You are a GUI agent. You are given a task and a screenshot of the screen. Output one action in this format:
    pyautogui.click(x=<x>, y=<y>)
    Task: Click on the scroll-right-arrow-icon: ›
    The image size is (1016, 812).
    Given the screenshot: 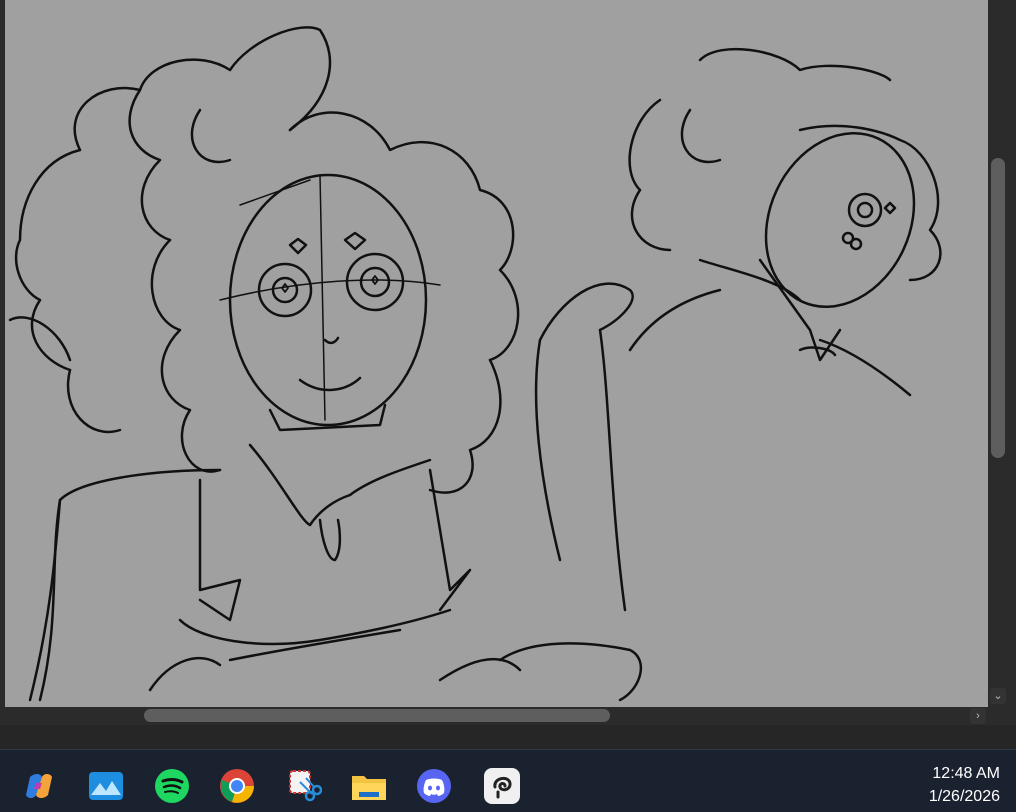 What is the action you would take?
    pyautogui.click(x=978, y=716)
    